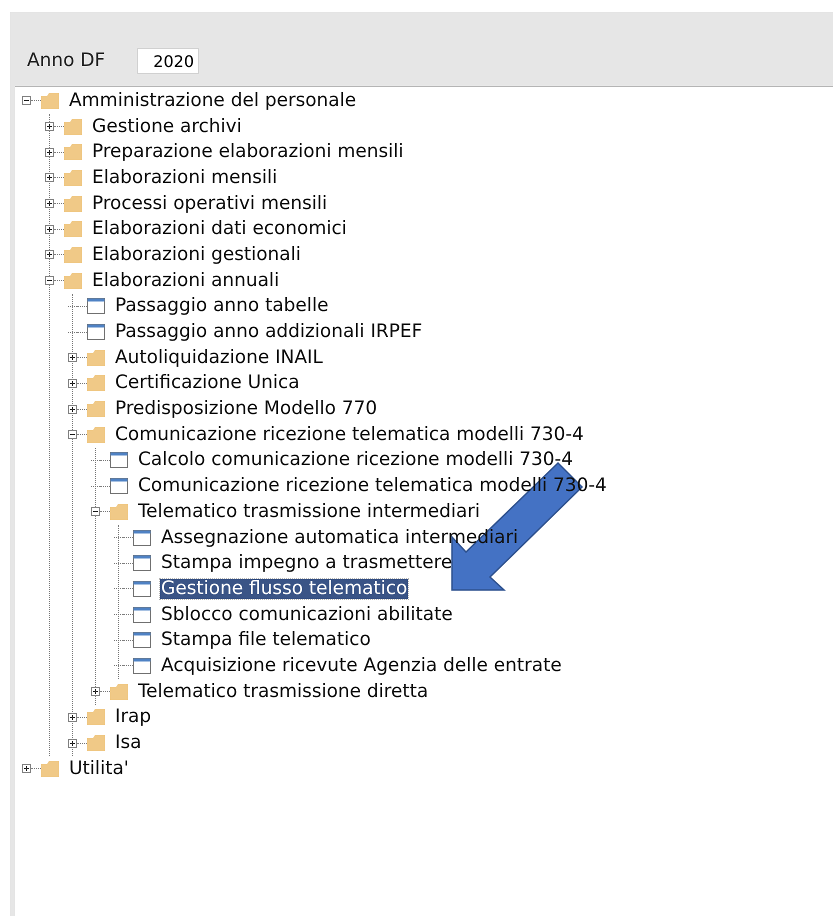  I want to click on tree-item: Stampa impegno a trasmettere, so click(307, 563).